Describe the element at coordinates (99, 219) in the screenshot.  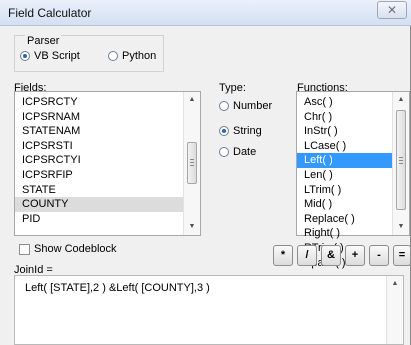
I see `list-item: PID` at that location.